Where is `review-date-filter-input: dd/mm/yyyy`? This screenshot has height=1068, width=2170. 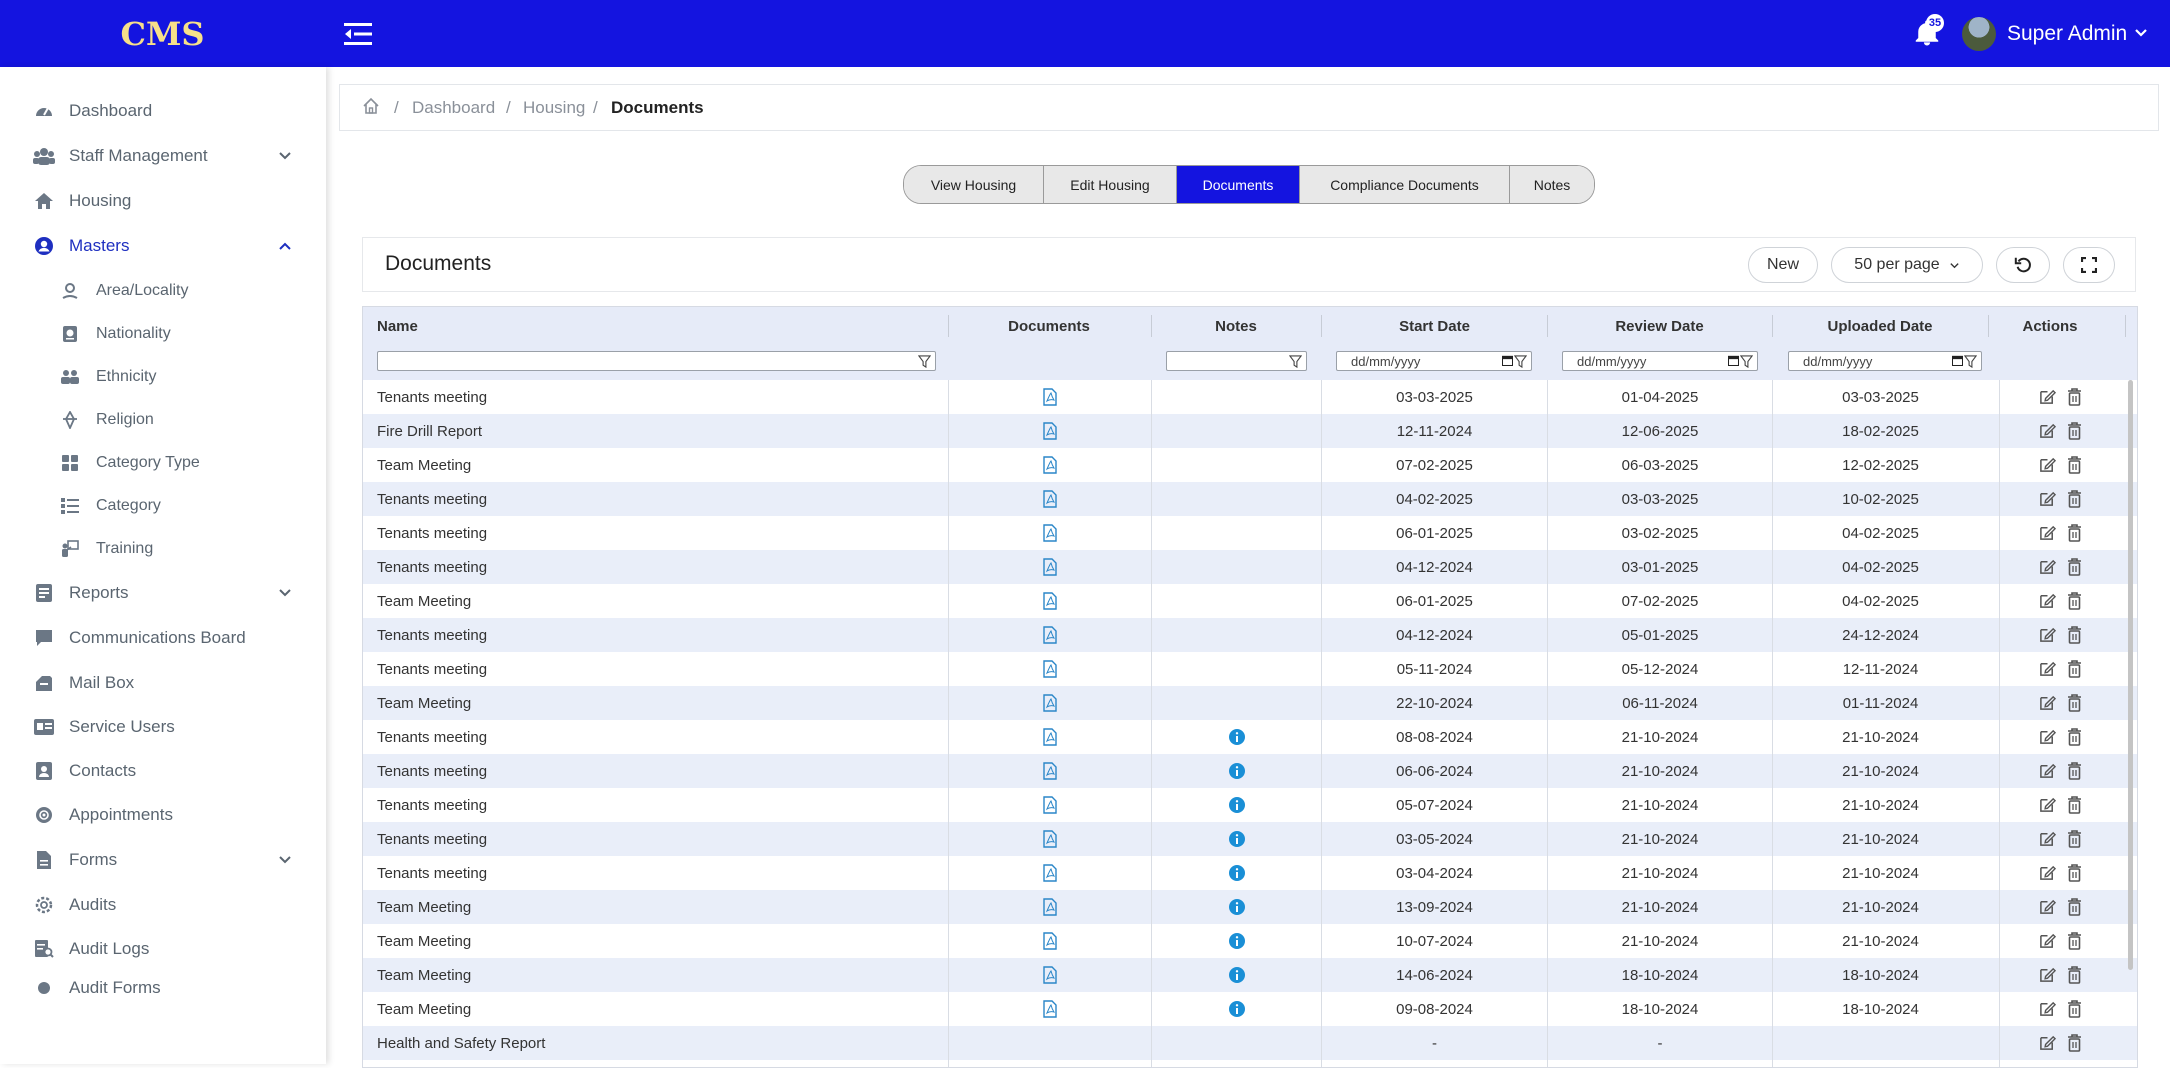
review-date-filter-input: dd/mm/yyyy is located at coordinates (1660, 361).